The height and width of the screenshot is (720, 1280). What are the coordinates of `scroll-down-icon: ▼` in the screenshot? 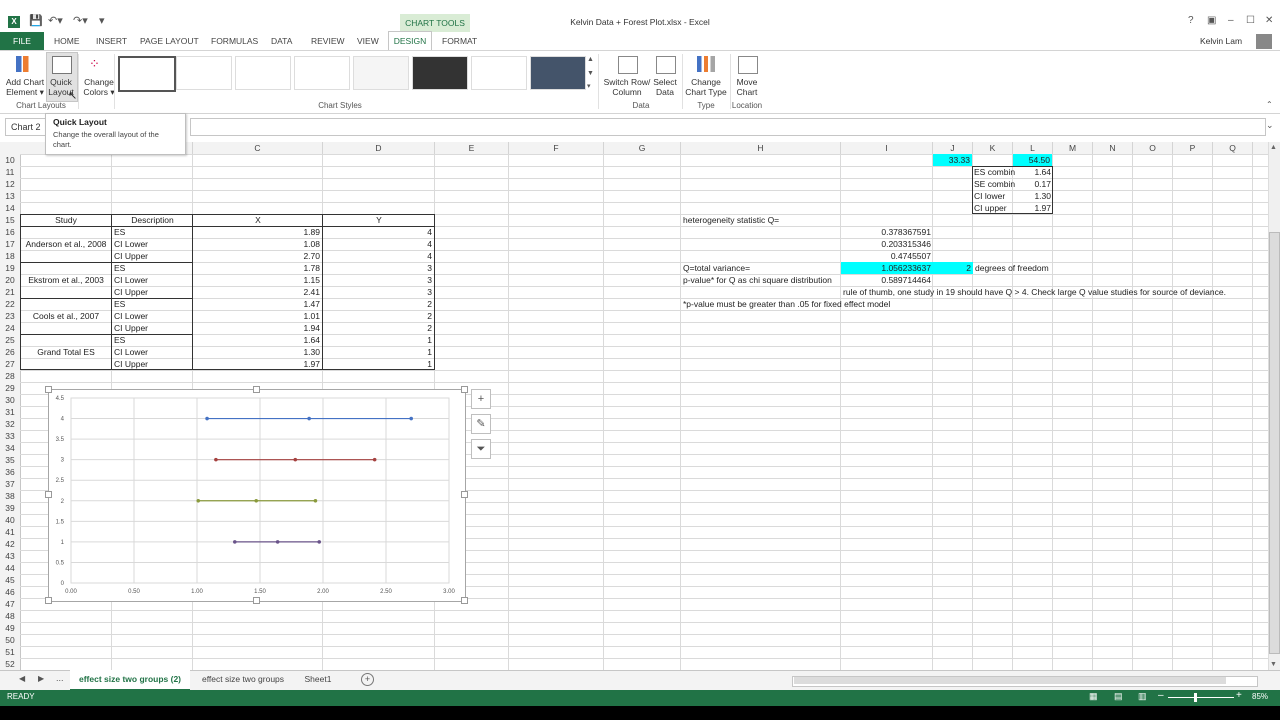 It's located at (1273, 664).